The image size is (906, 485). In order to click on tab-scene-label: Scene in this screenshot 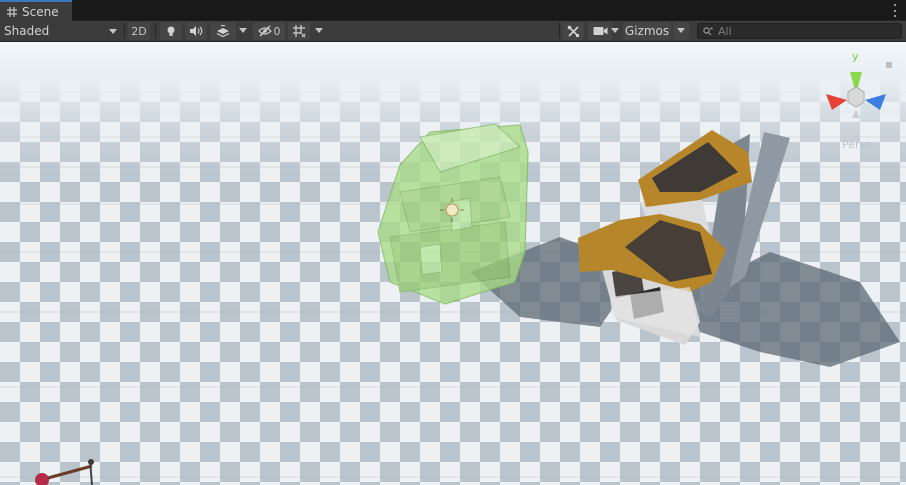, I will do `click(40, 11)`.